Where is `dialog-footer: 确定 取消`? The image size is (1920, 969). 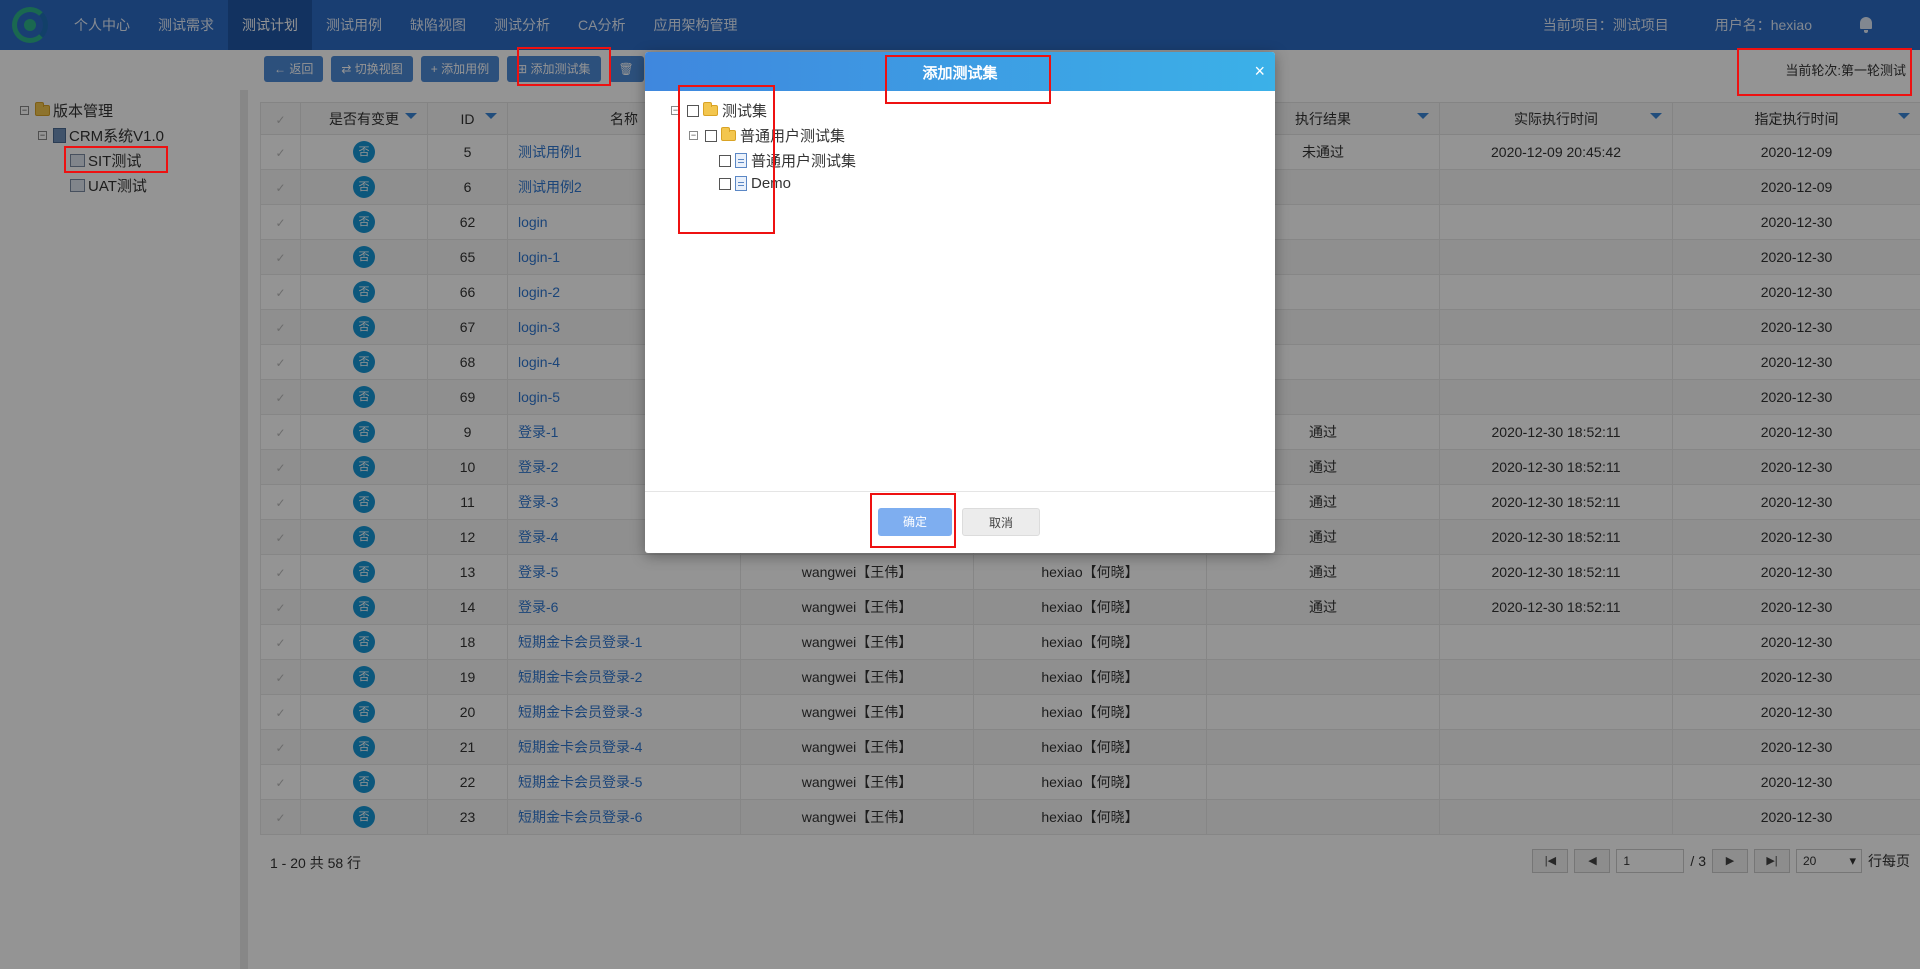 dialog-footer: 确定 取消 is located at coordinates (960, 522).